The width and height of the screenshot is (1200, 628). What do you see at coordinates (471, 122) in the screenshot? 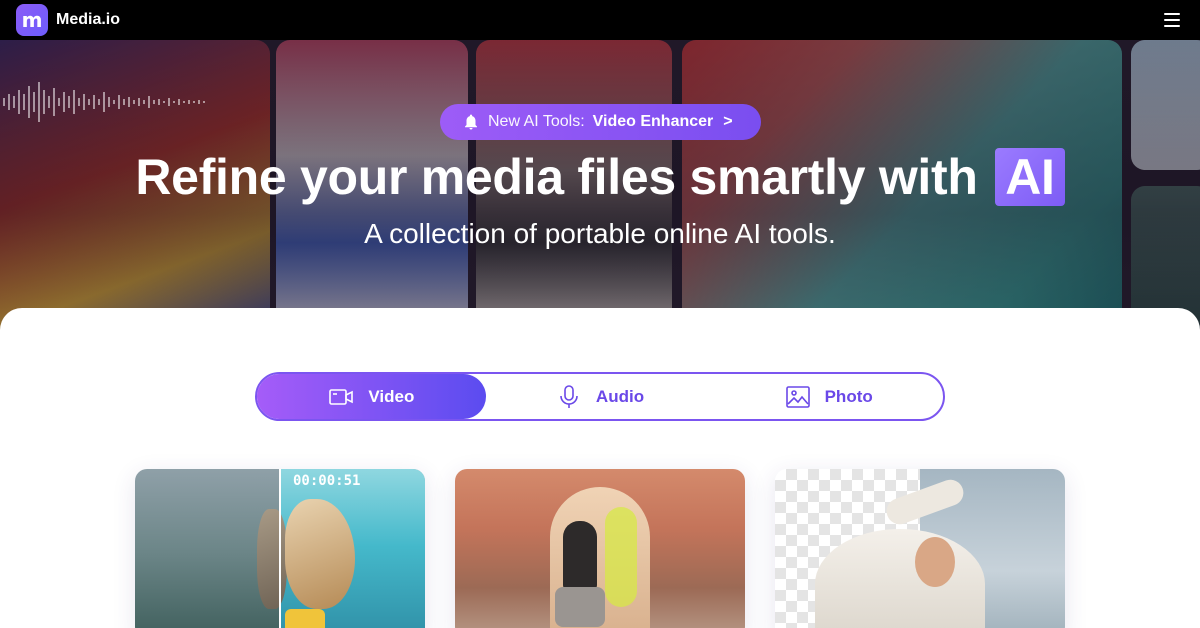
I see `bell-icon` at bounding box center [471, 122].